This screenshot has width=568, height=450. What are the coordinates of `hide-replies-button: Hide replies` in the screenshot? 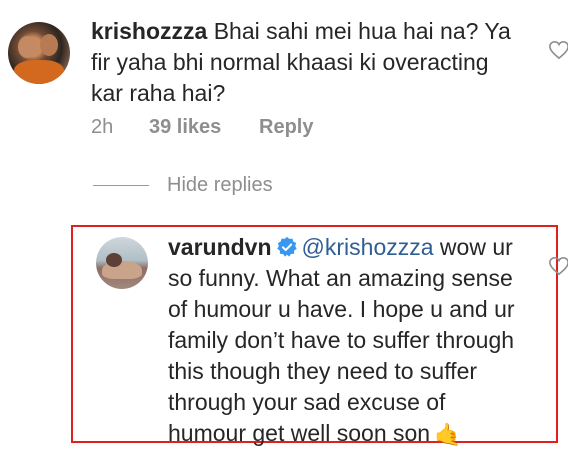 It's located at (183, 185).